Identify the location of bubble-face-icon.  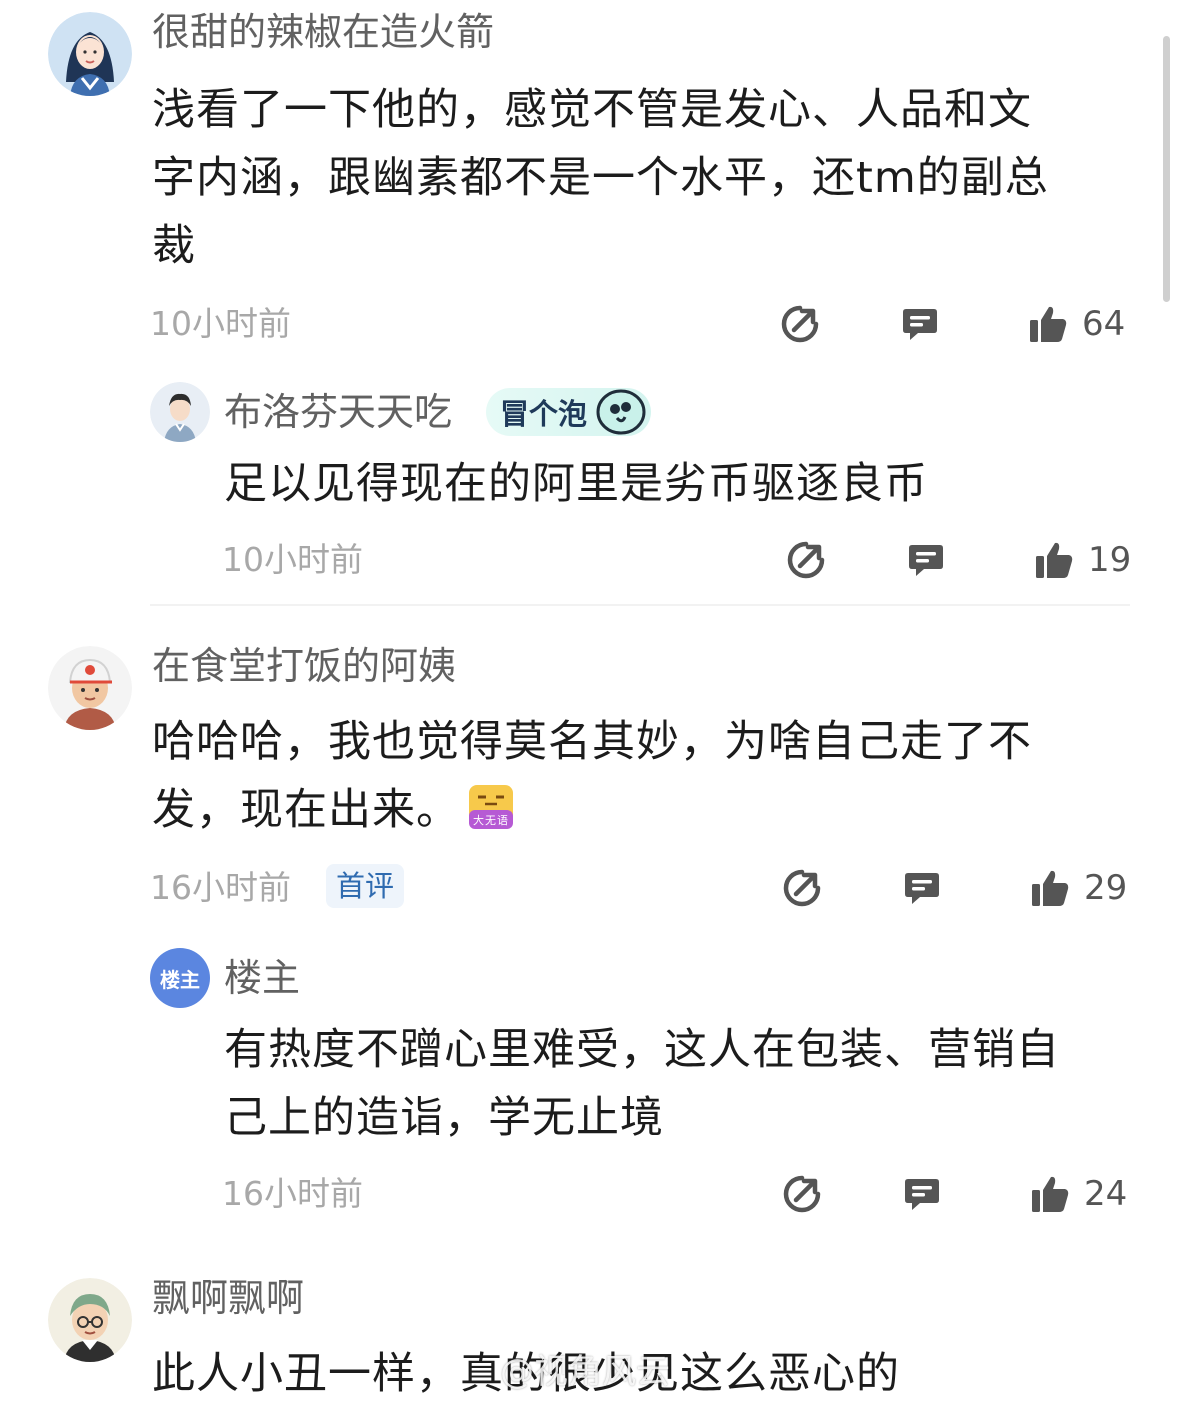
(621, 412).